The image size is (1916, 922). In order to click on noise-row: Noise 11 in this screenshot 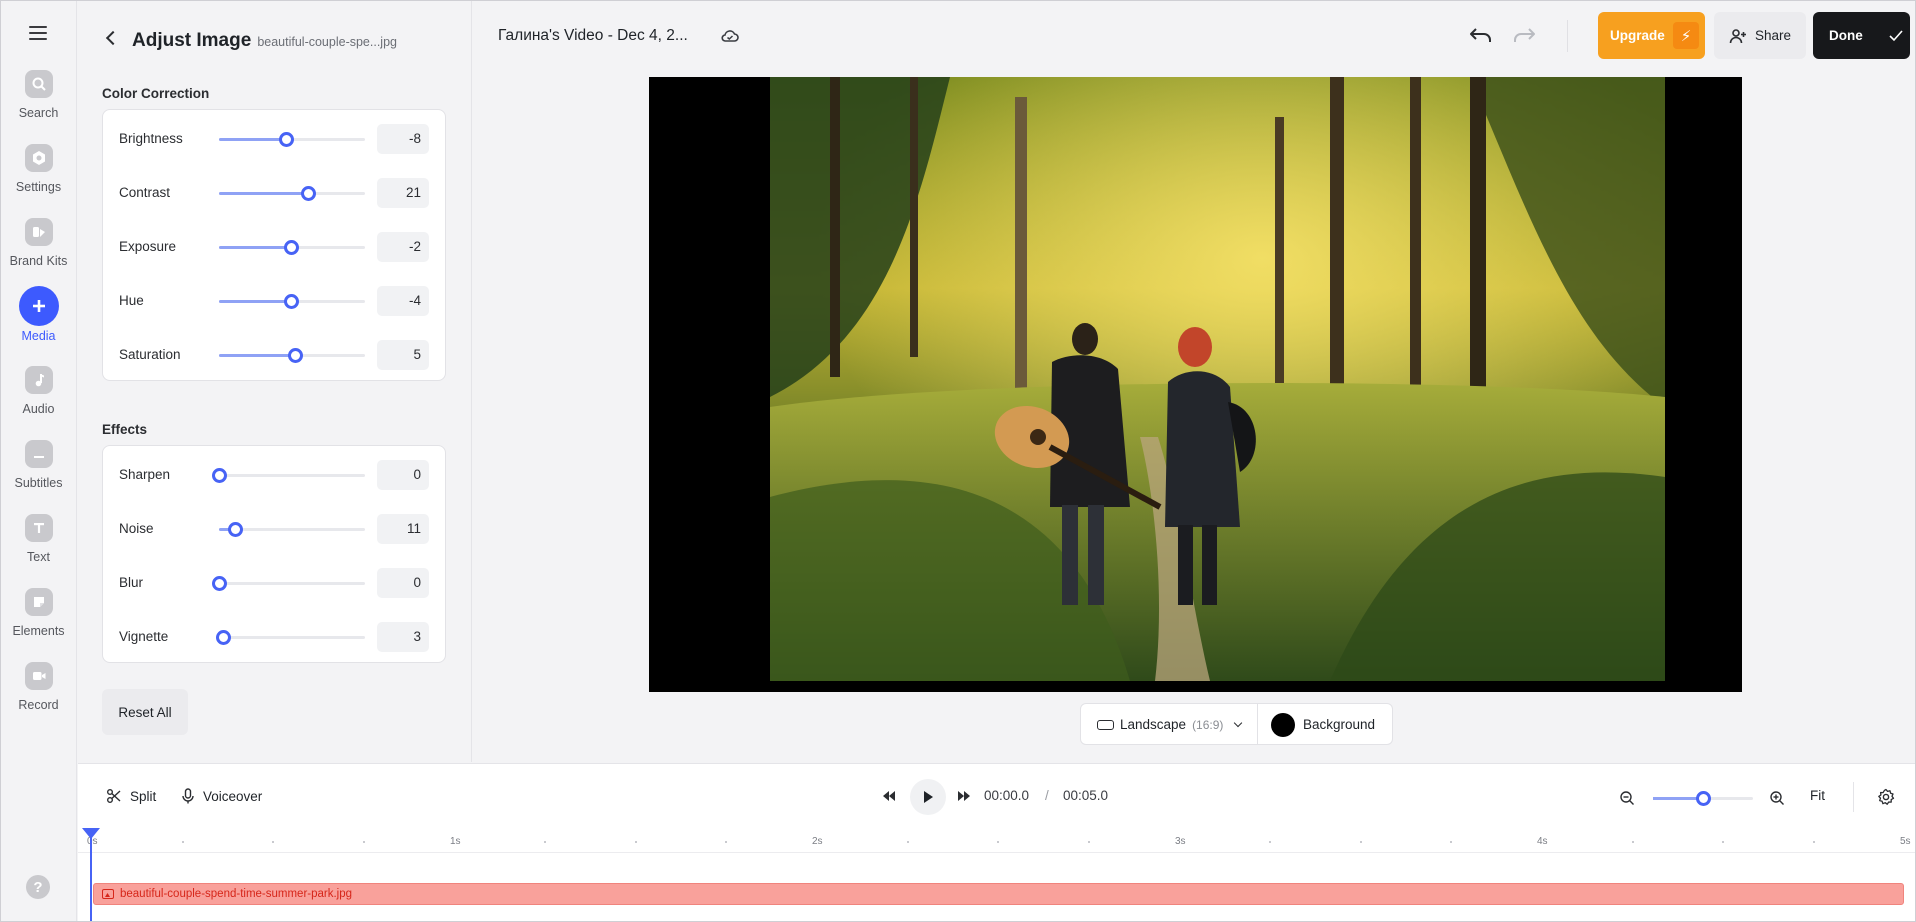, I will do `click(275, 529)`.